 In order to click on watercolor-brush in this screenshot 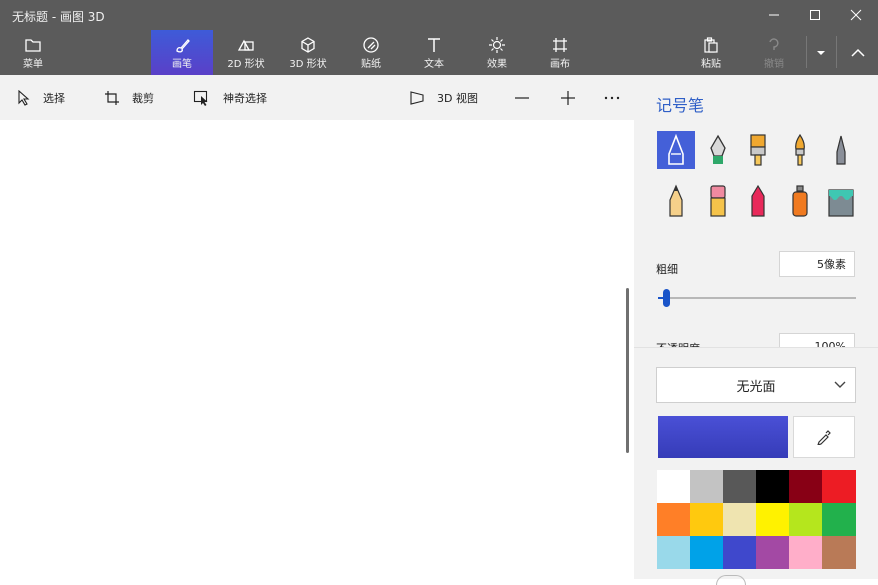, I will do `click(800, 150)`.